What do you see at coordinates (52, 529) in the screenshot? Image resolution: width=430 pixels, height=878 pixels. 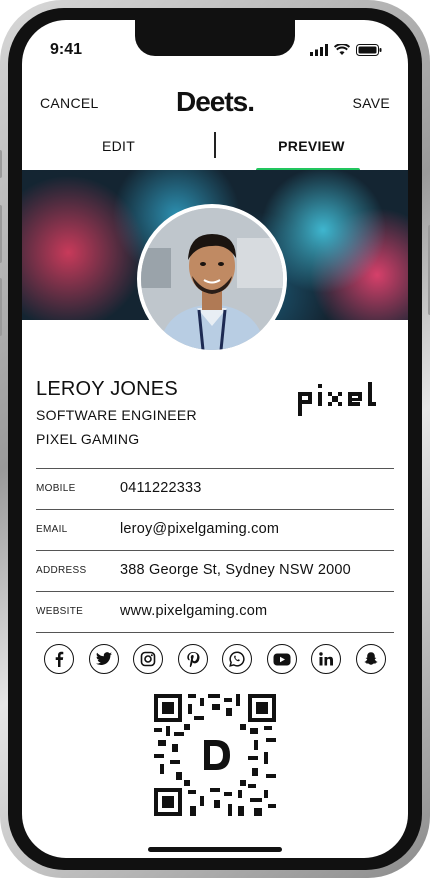 I see `row-label: EMAIL` at bounding box center [52, 529].